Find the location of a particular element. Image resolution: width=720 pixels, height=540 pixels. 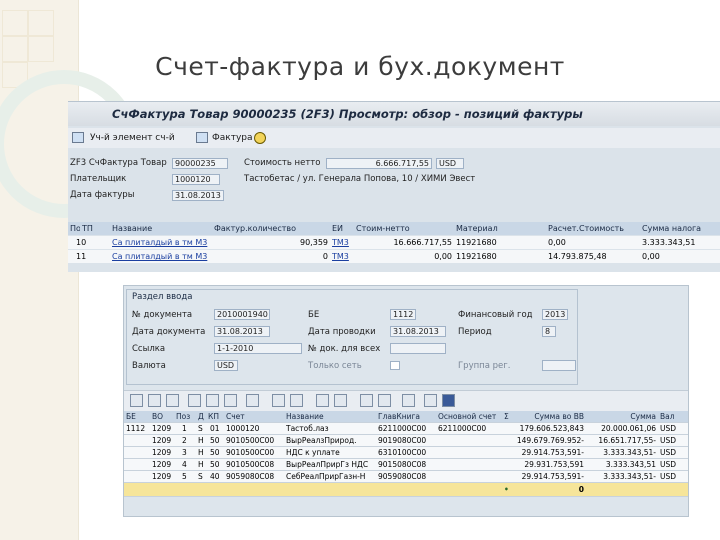

down-icon is located at coordinates (172, 400).